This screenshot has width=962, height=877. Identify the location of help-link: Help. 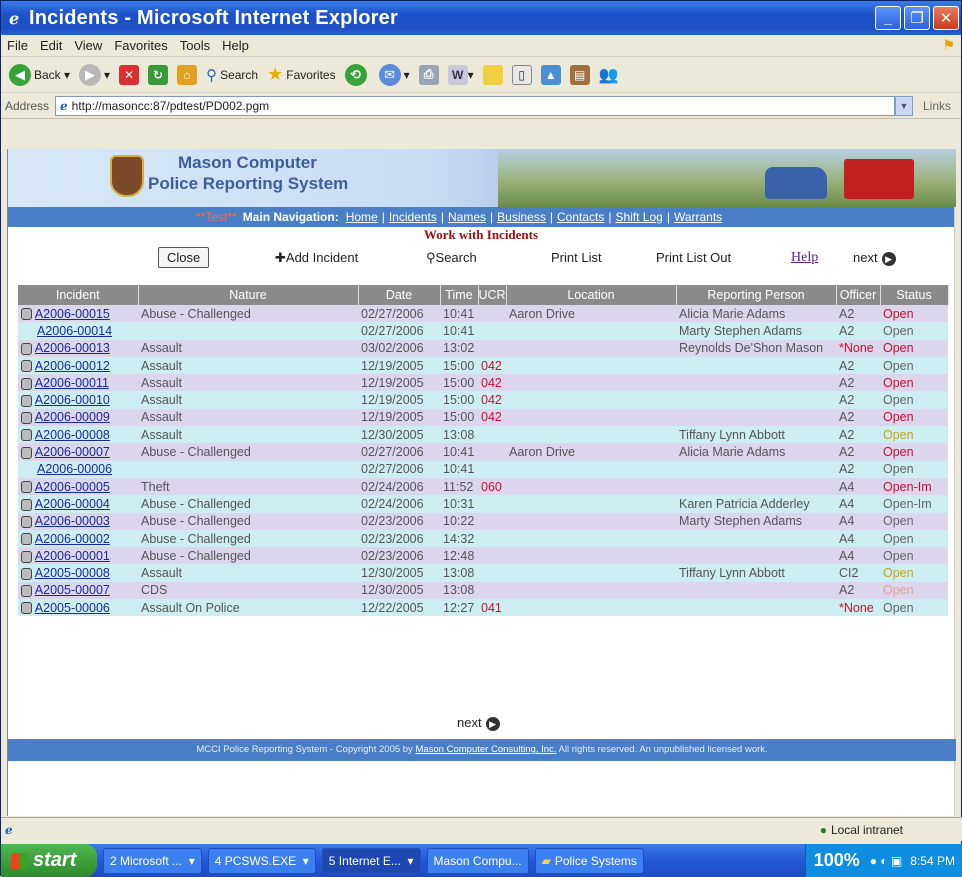
(804, 258).